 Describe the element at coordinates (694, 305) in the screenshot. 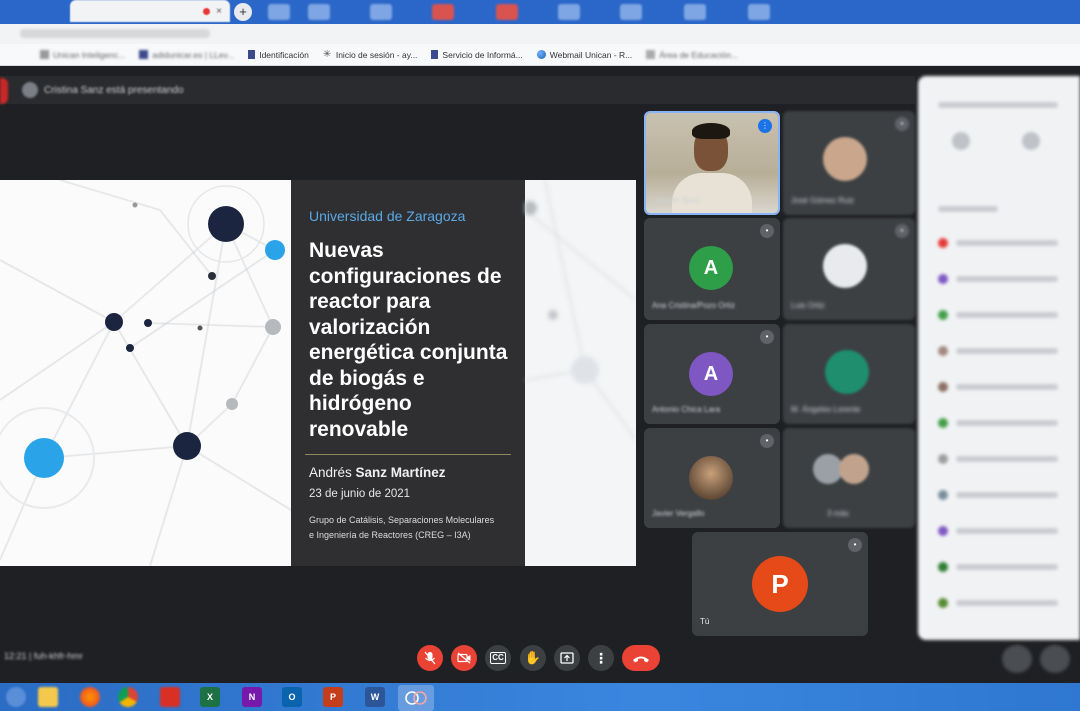

I see `participant-name: Ana Cristina/Pozo Ortiz` at that location.